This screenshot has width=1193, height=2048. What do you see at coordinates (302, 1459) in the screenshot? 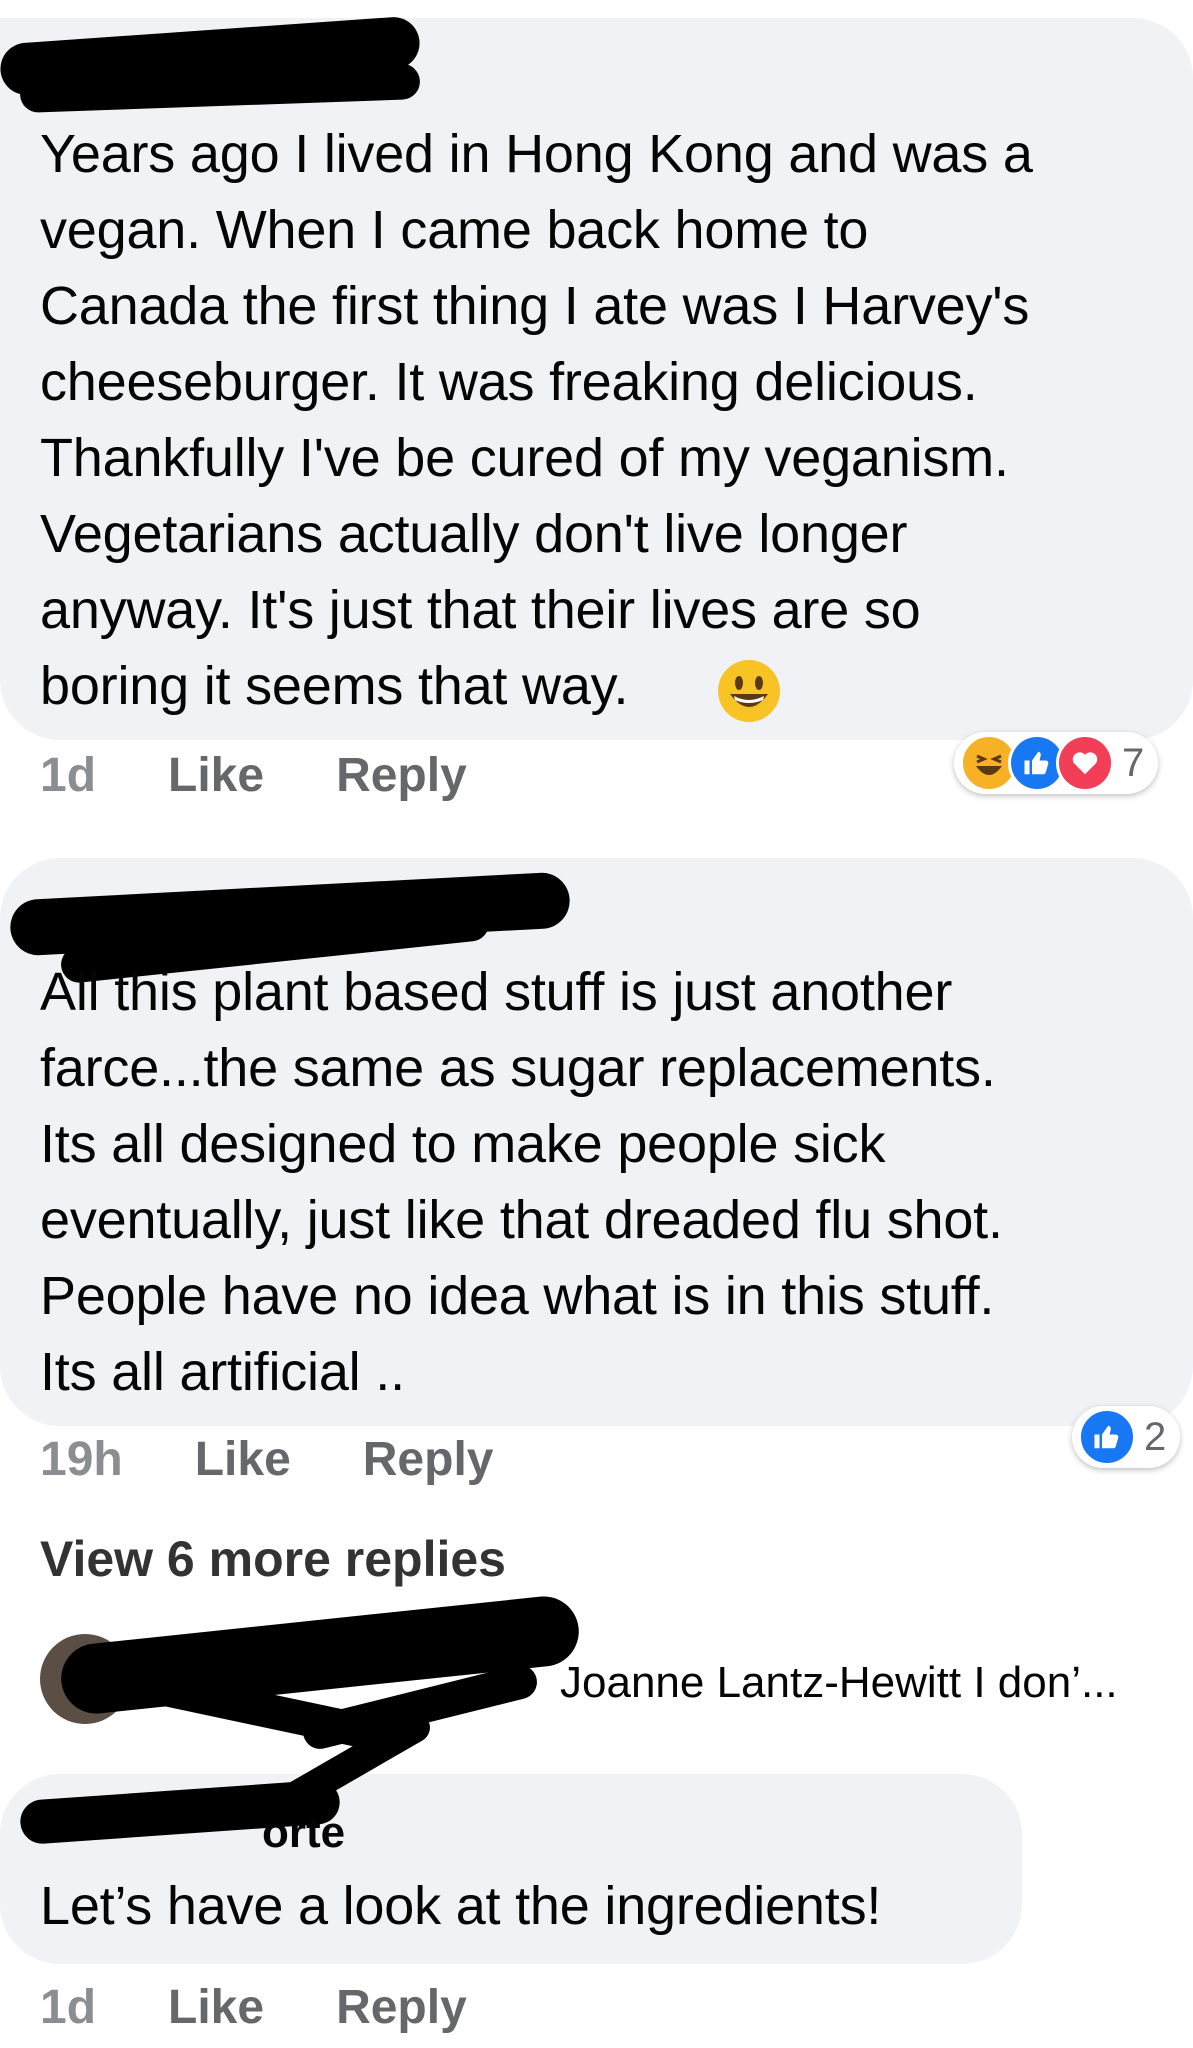
I see `comment-actions: 19h Like Reply` at bounding box center [302, 1459].